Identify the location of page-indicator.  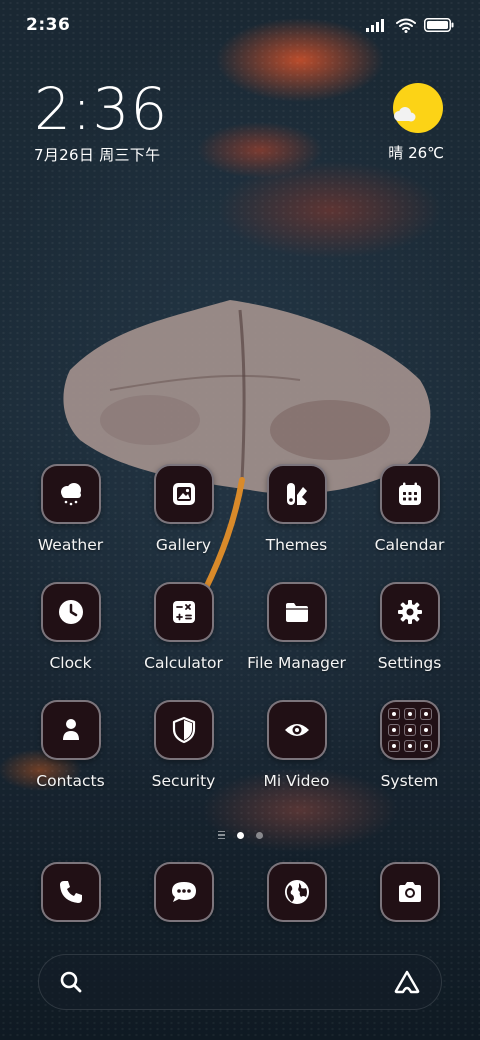
(240, 835).